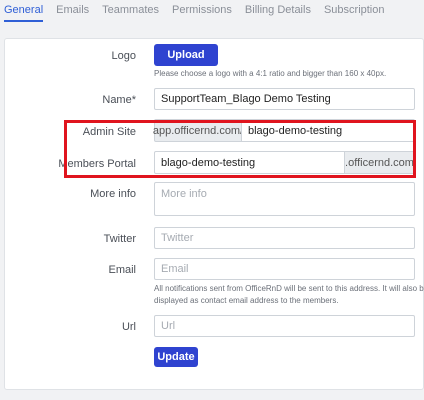 The width and height of the screenshot is (424, 400). Describe the element at coordinates (284, 326) in the screenshot. I see `url-input: Url` at that location.